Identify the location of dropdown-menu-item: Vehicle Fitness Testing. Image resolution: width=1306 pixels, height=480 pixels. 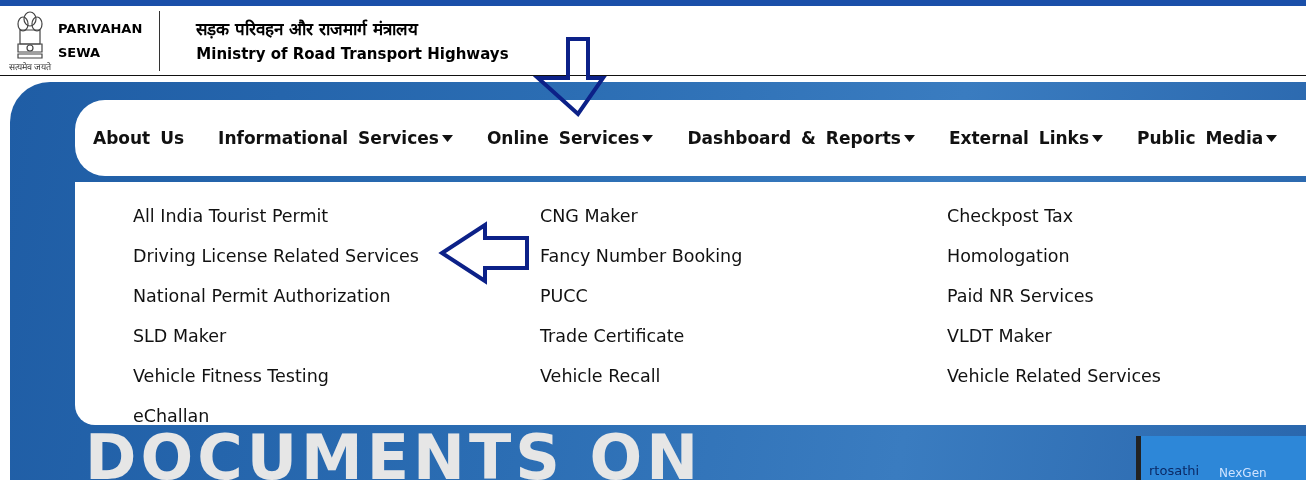
(231, 376).